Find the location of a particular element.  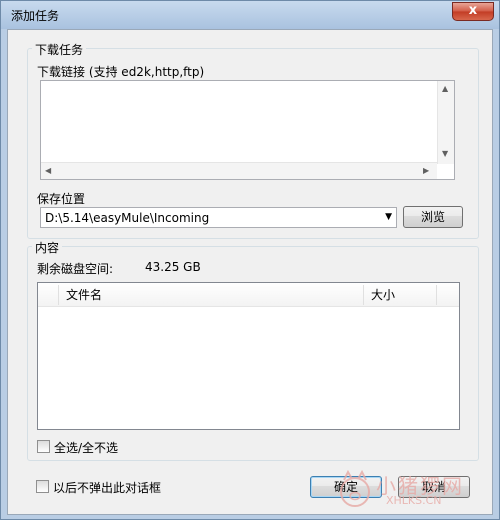

download-link-label: 下载链接 (支持 ed2k,http,ftp) is located at coordinates (121, 72).